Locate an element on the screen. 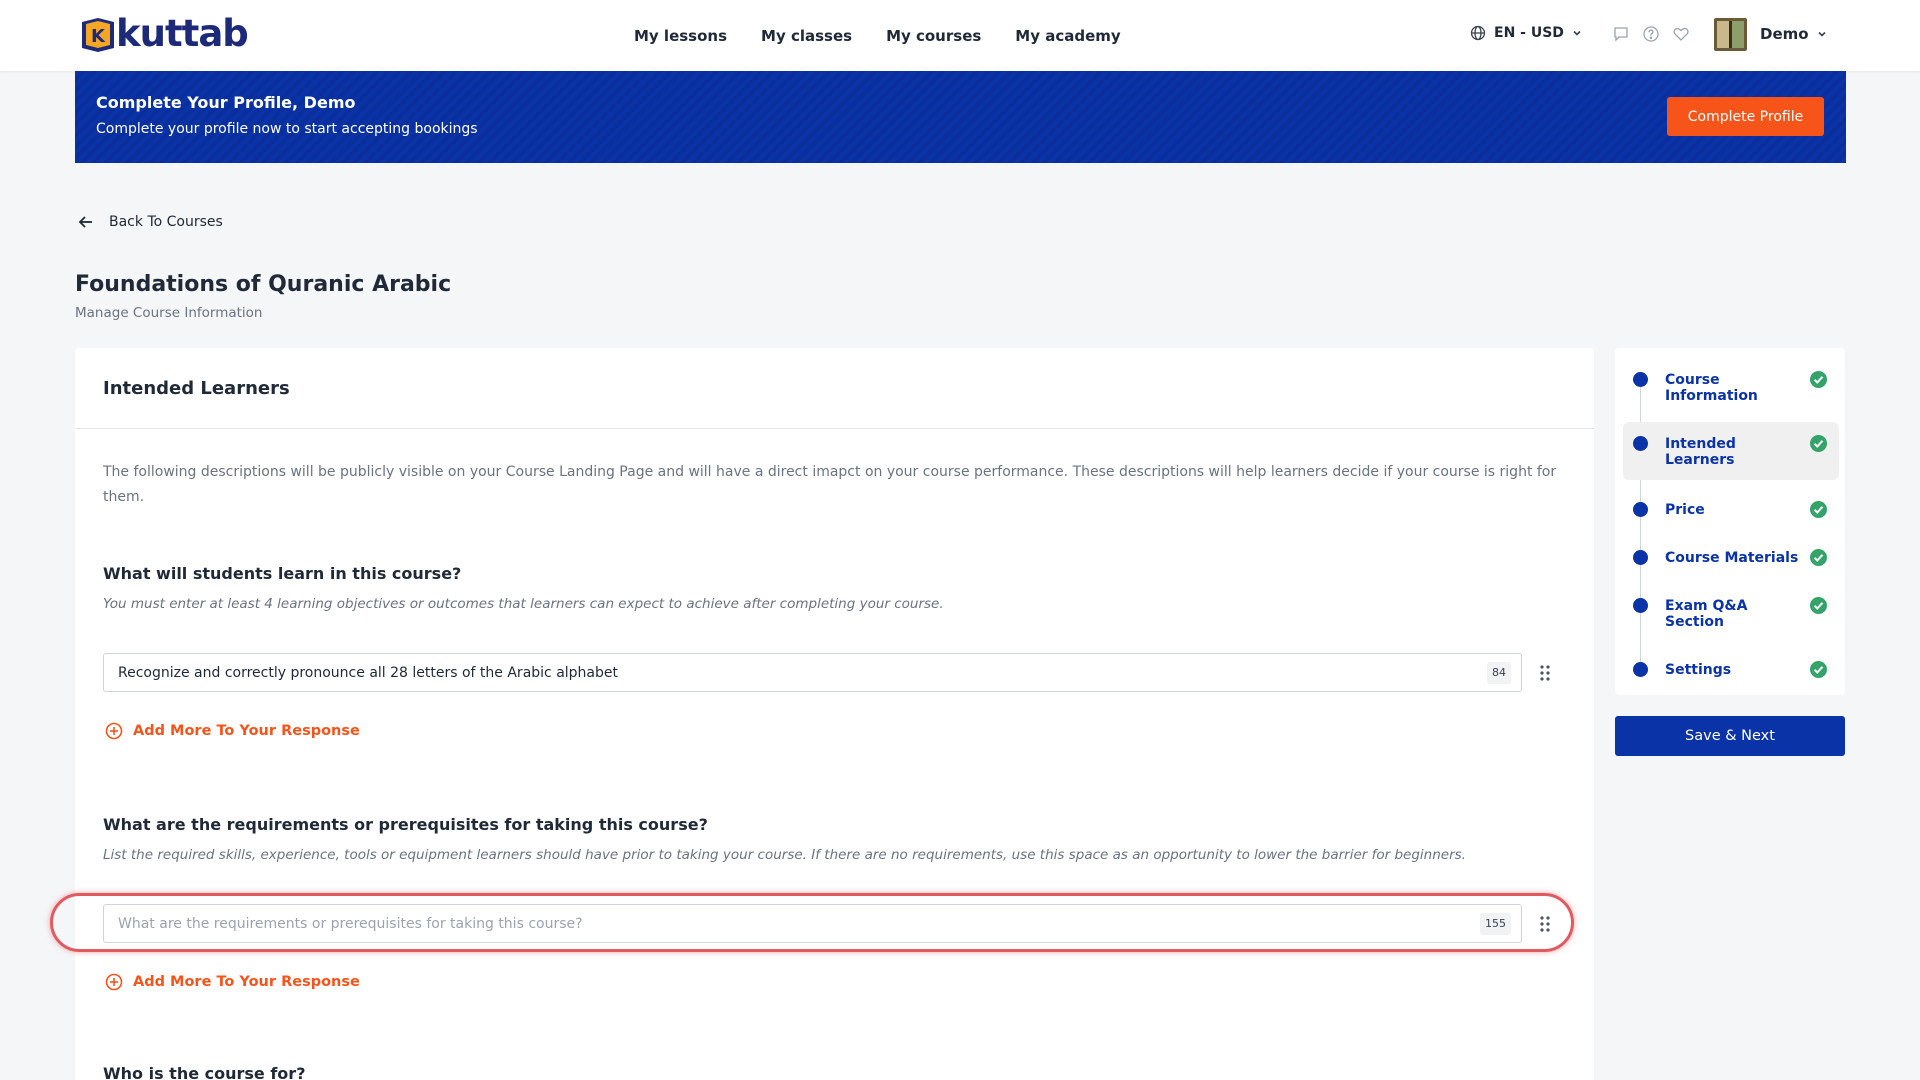 This screenshot has width=1920, height=1080. help-icon is located at coordinates (1651, 34).